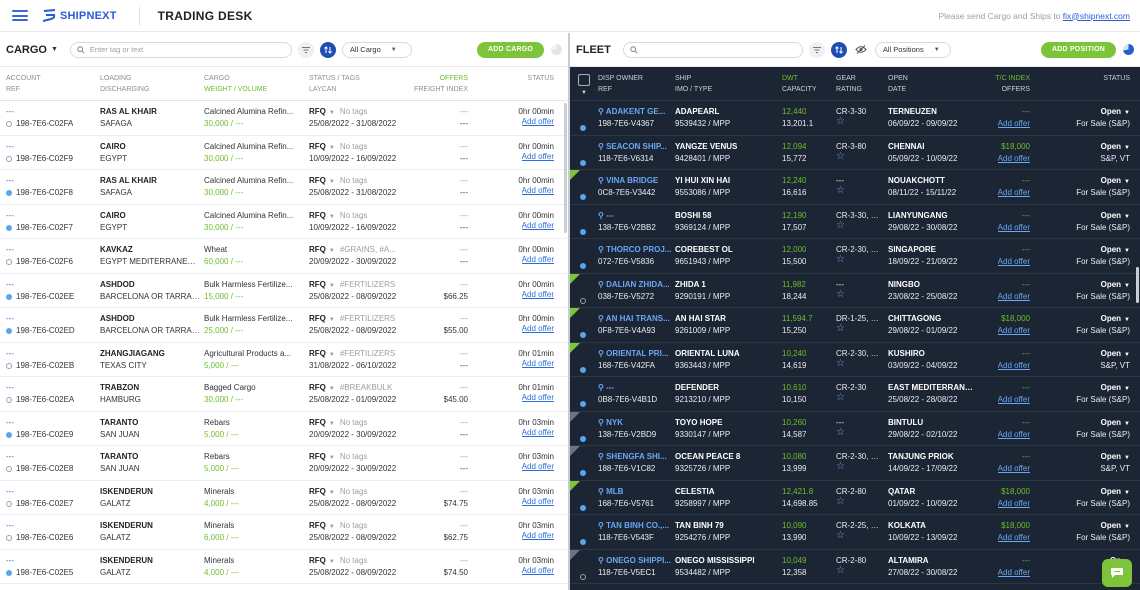 Image resolution: width=1140 pixels, height=590 pixels. I want to click on header-discharging: DISCHARGING, so click(124, 89).